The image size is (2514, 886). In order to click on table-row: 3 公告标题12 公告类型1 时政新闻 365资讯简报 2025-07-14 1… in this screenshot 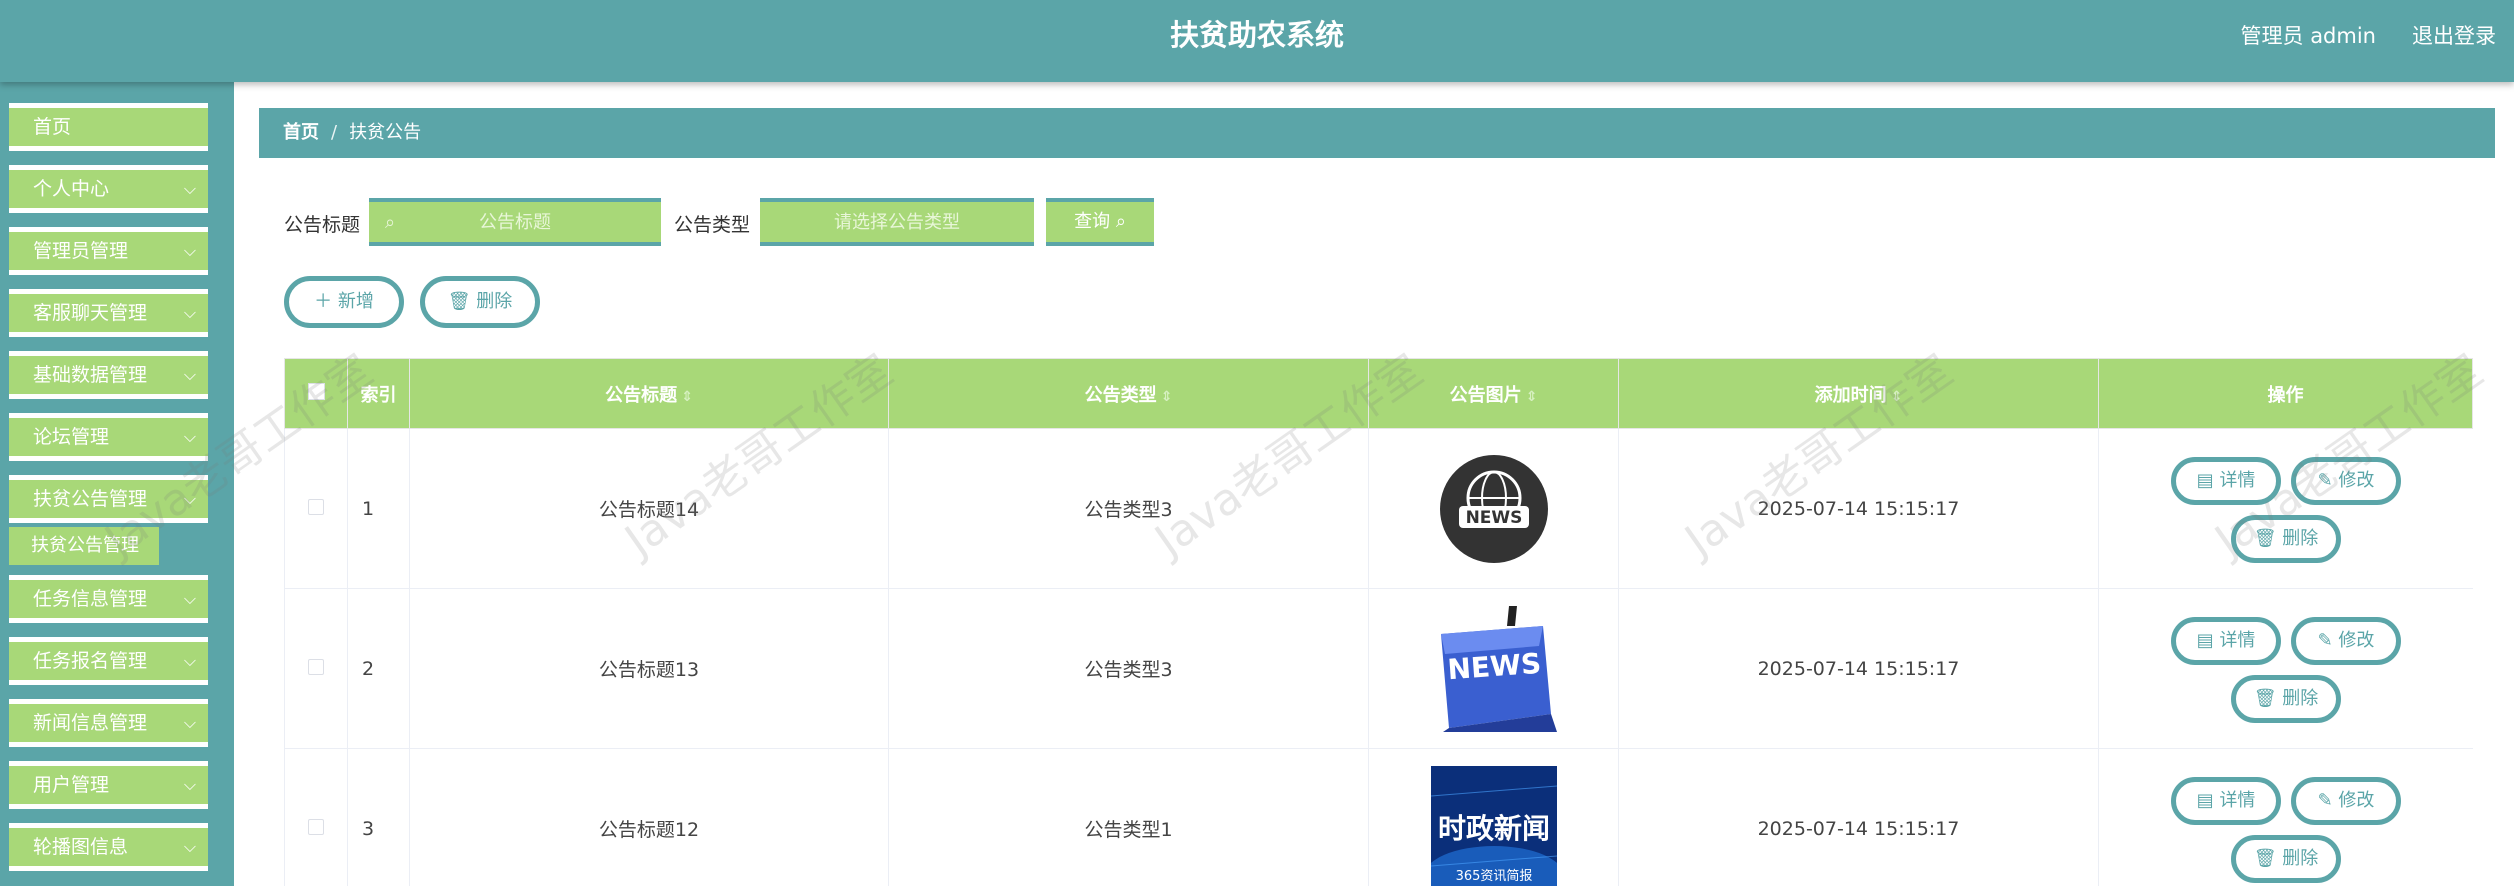, I will do `click(1378, 817)`.